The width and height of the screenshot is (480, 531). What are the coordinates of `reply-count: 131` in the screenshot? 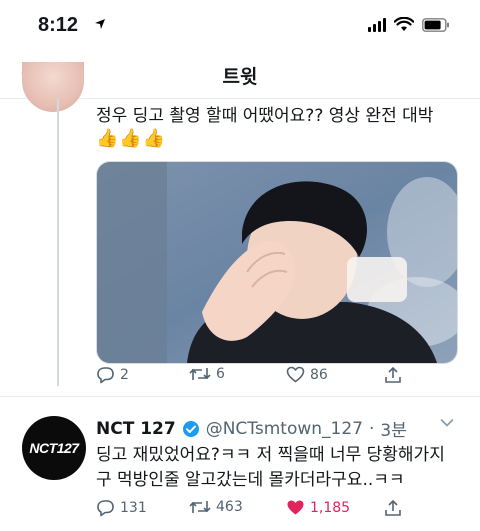 It's located at (133, 508).